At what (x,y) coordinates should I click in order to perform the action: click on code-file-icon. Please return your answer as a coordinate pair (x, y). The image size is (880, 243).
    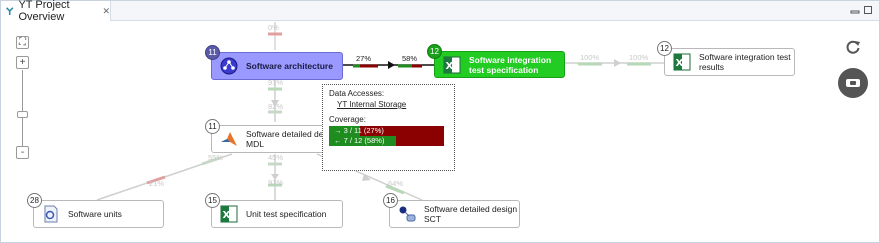
    Looking at the image, I should click on (51, 214).